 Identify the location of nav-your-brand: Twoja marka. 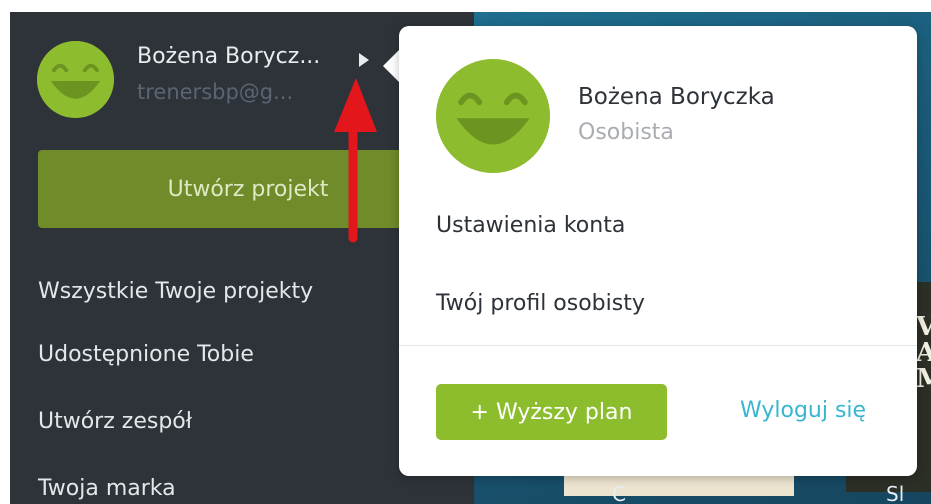
(107, 488).